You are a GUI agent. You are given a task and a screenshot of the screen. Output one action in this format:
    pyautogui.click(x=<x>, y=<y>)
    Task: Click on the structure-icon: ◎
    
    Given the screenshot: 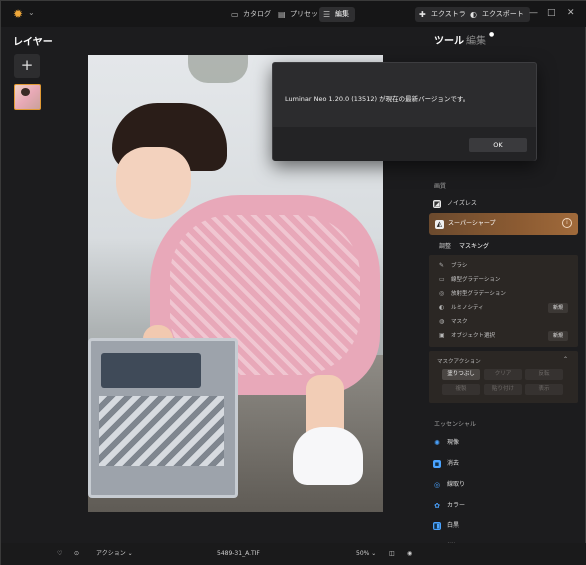 What is the action you would take?
    pyautogui.click(x=437, y=485)
    